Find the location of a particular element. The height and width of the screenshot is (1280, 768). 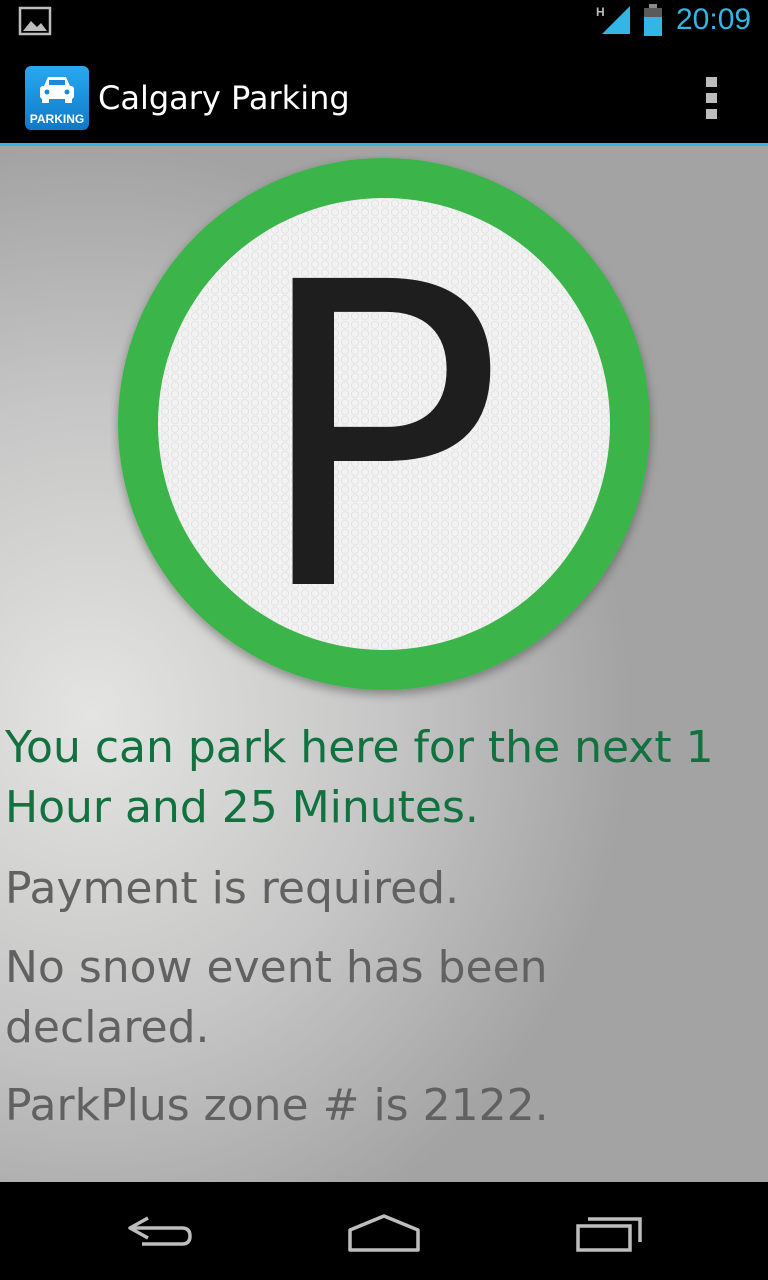

app-icon-label: PARKING is located at coordinates (57, 119).